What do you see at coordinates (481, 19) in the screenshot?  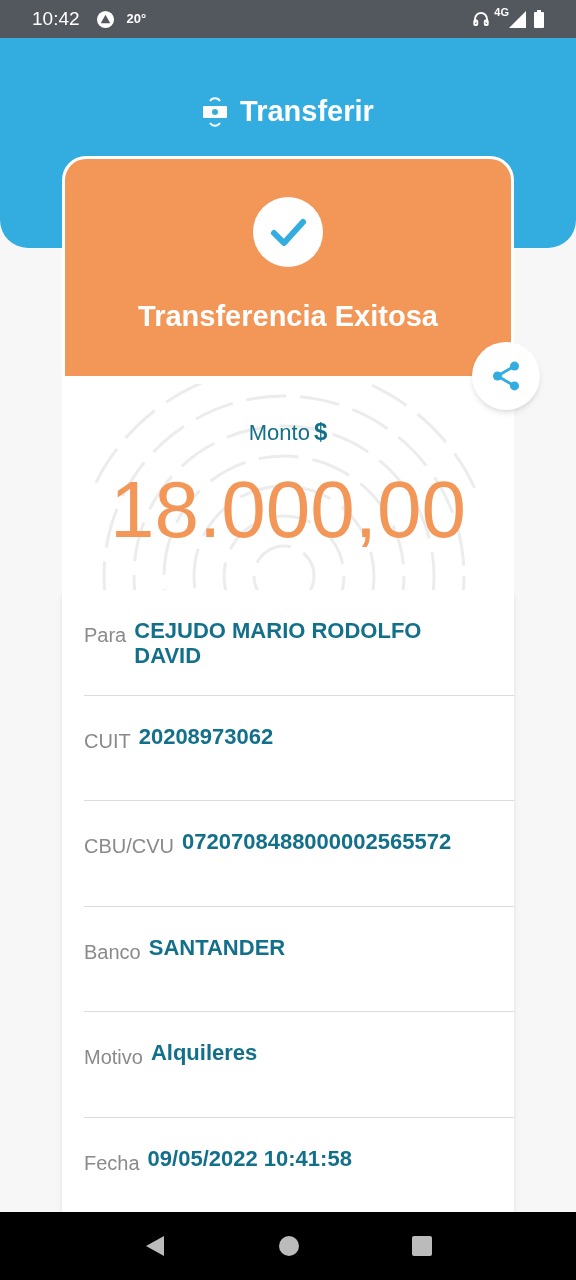 I see `headphones-icon` at bounding box center [481, 19].